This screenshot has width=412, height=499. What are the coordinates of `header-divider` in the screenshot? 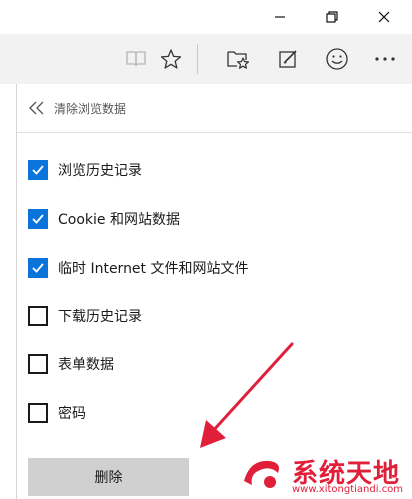 It's located at (214, 132).